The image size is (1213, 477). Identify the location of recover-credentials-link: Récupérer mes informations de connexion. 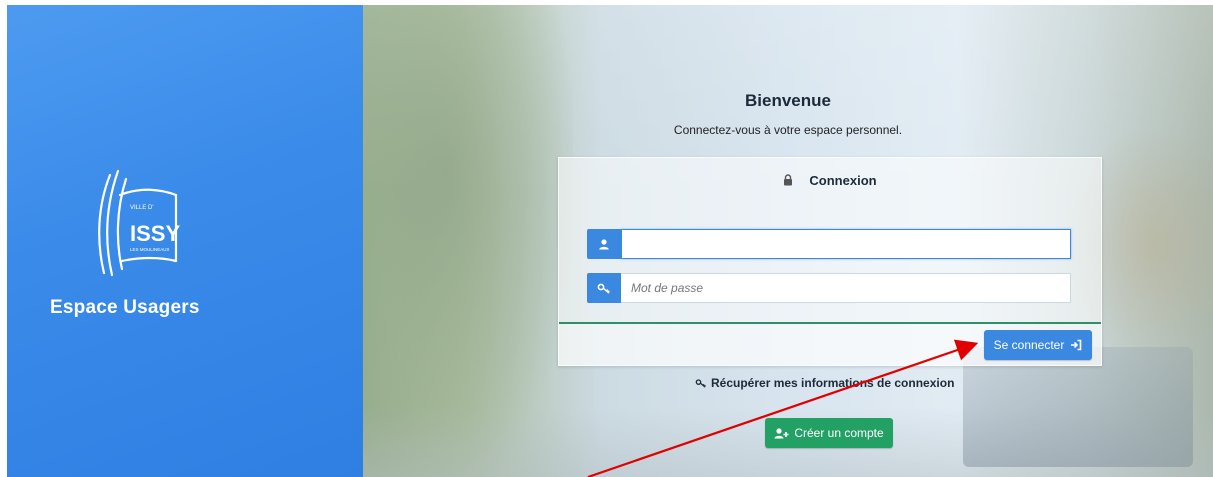
(824, 383).